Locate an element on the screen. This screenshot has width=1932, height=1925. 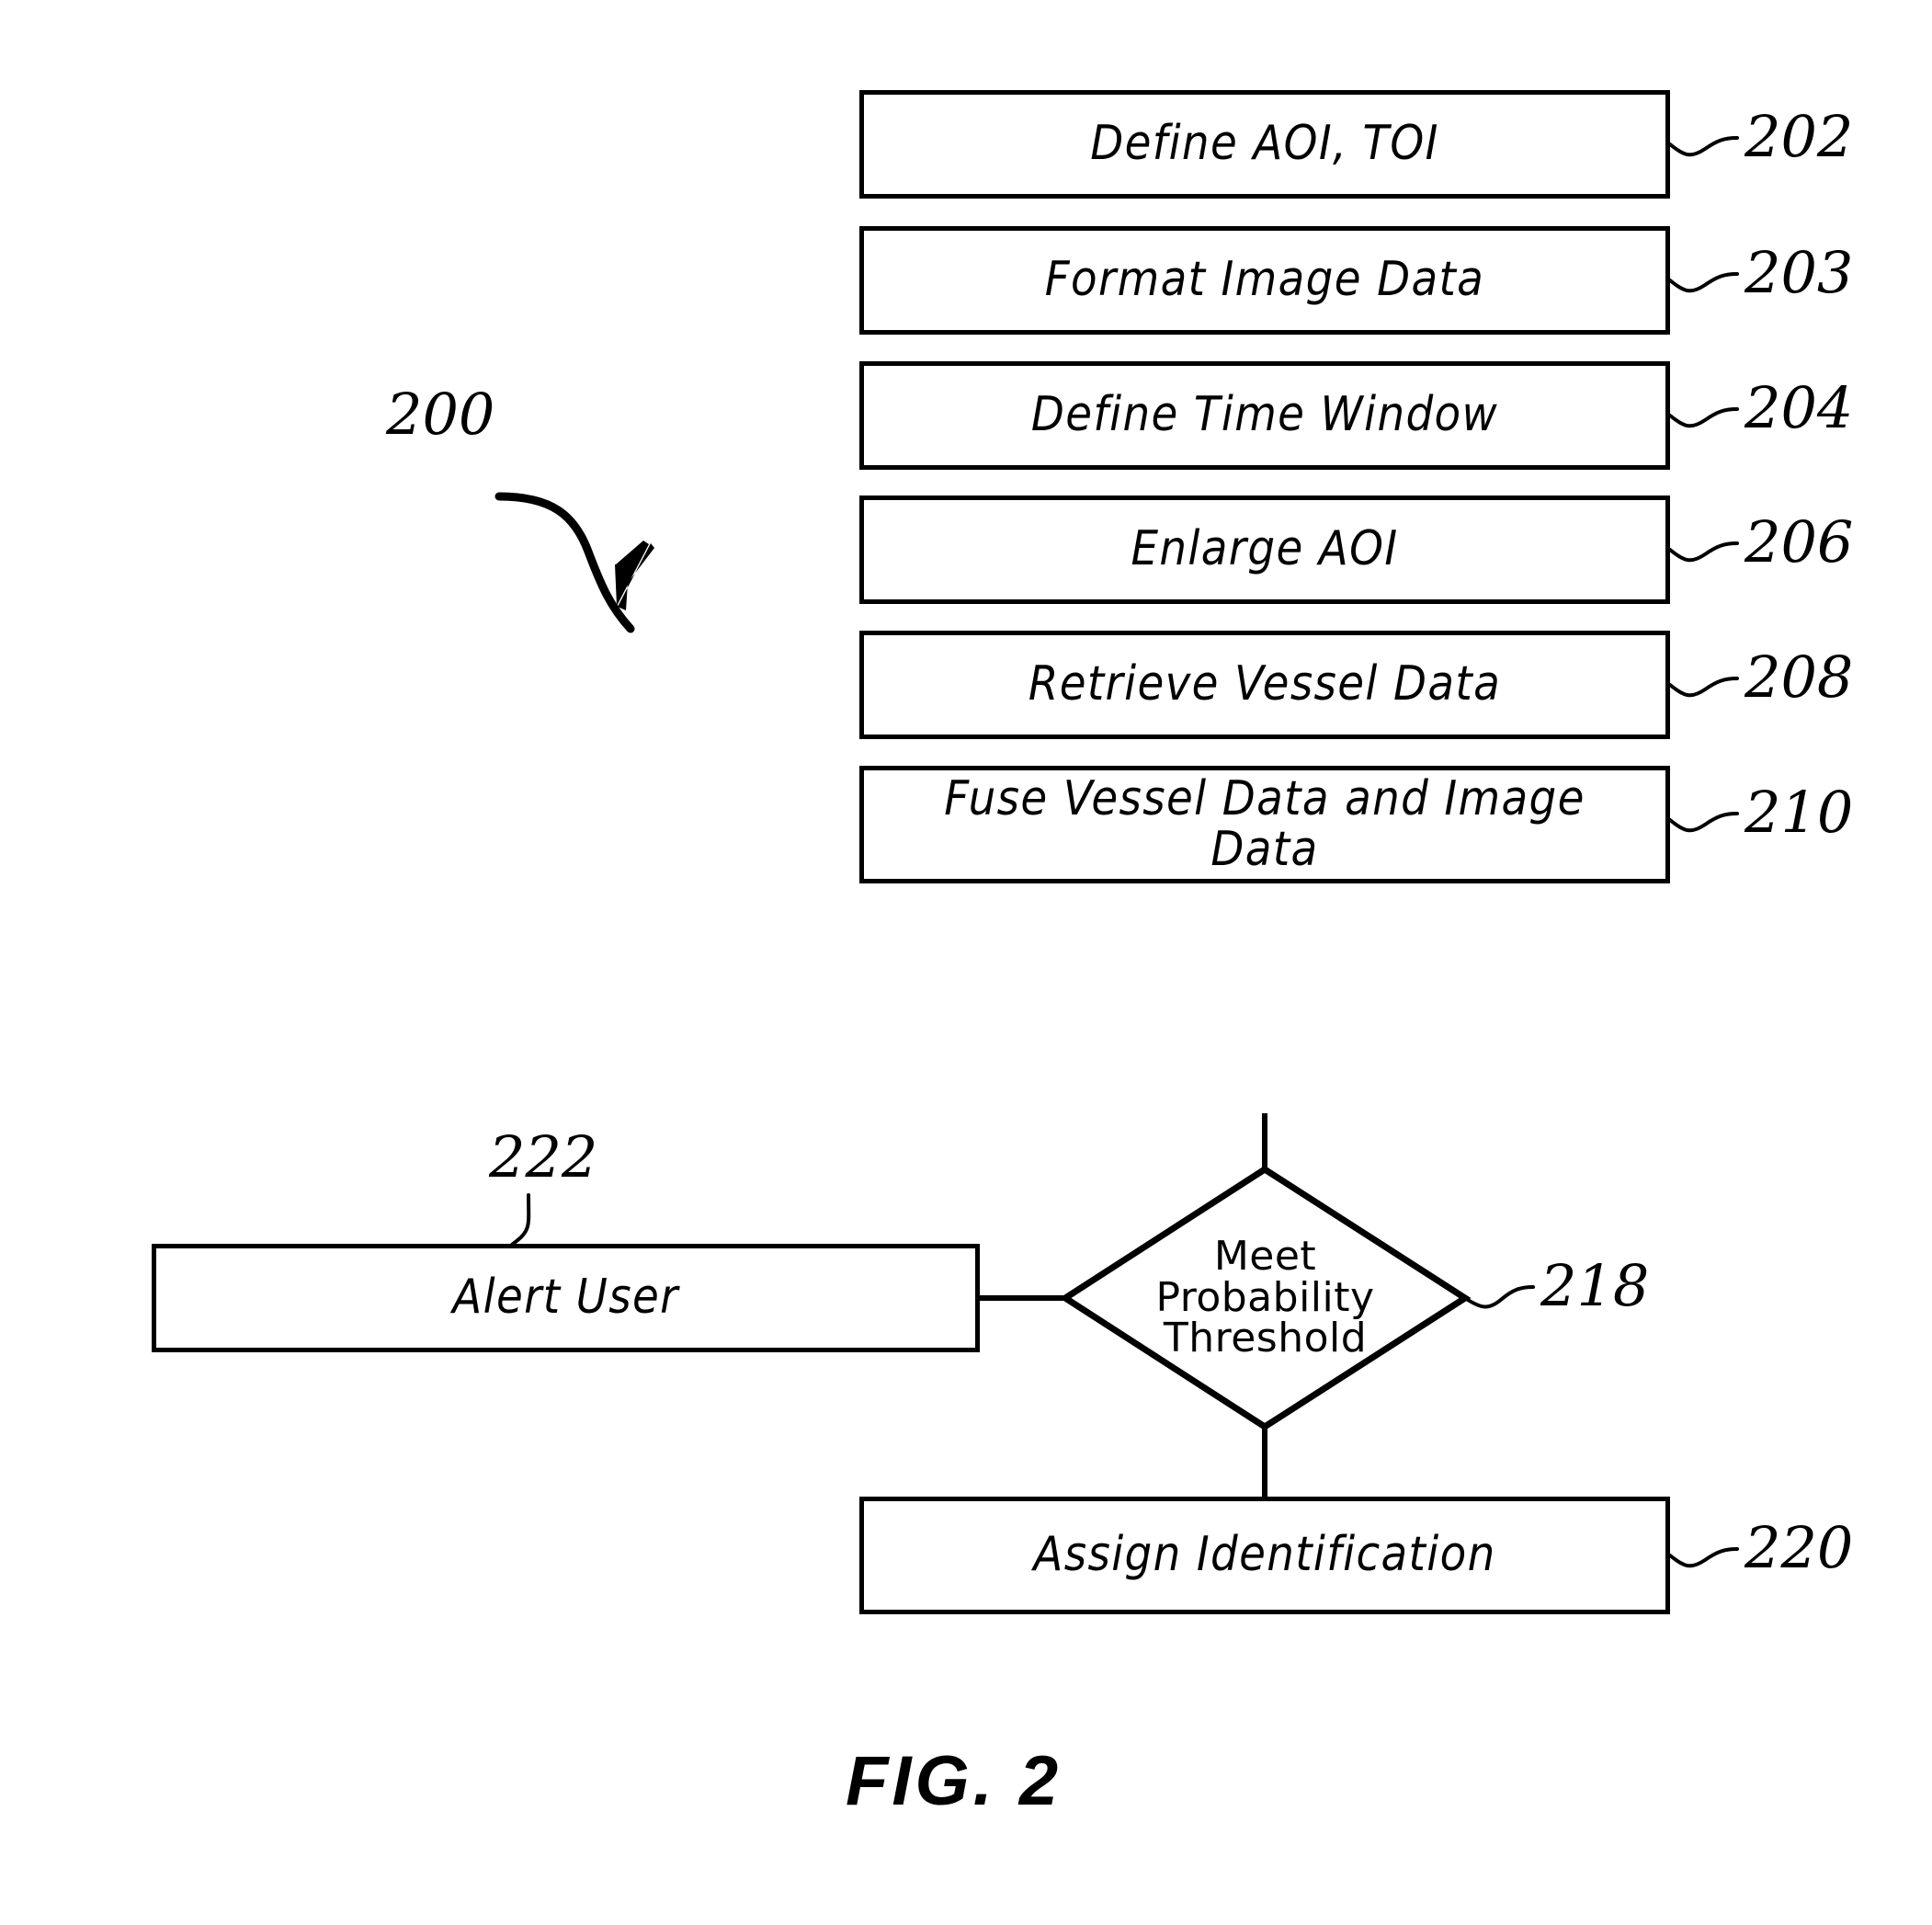
reference-numeral-204: 204 is located at coordinates (1799, 407).